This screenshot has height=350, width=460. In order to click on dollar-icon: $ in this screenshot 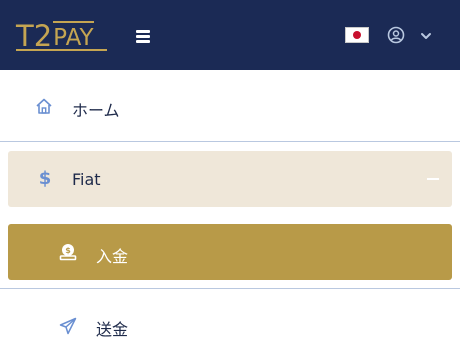, I will do `click(45, 178)`.